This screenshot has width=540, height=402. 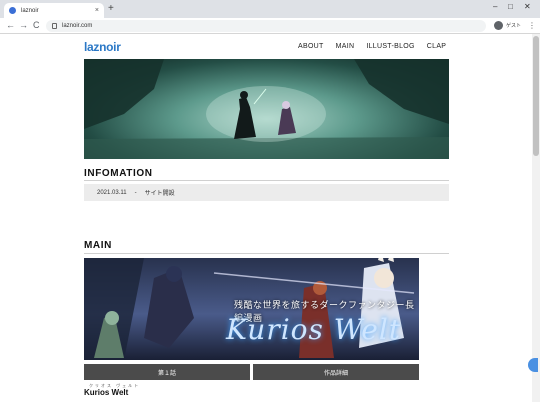 What do you see at coordinates (336, 372) in the screenshot?
I see `work-details-button: 作品詳細` at bounding box center [336, 372].